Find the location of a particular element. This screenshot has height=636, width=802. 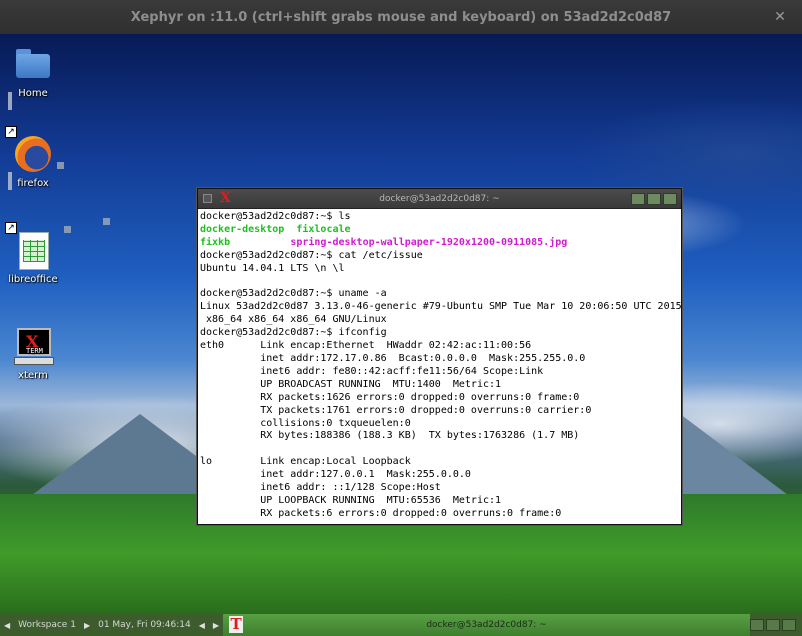

xterm-title: docker@53ad2d2c0d87: ~ is located at coordinates (439, 198).